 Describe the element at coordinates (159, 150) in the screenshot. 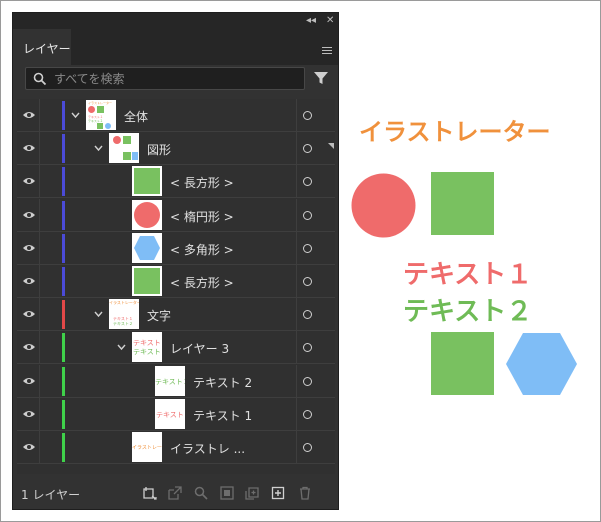

I see `layer-name: 図形` at that location.